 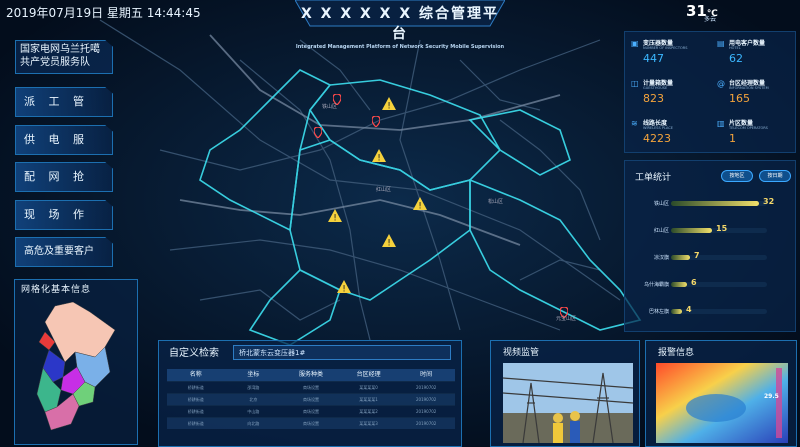 I want to click on table-cell: 北京, so click(x=253, y=399).